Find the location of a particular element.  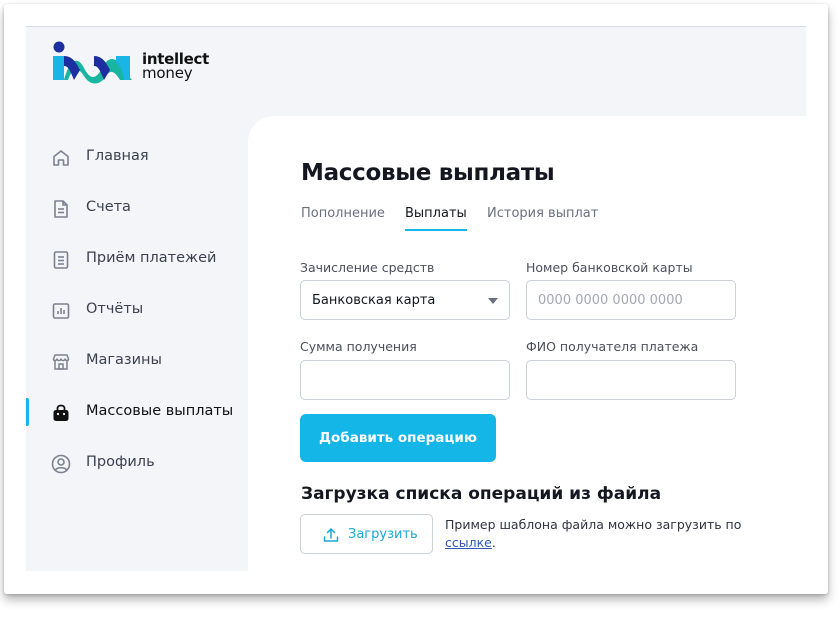

brand-name-line2: money is located at coordinates (167, 73).